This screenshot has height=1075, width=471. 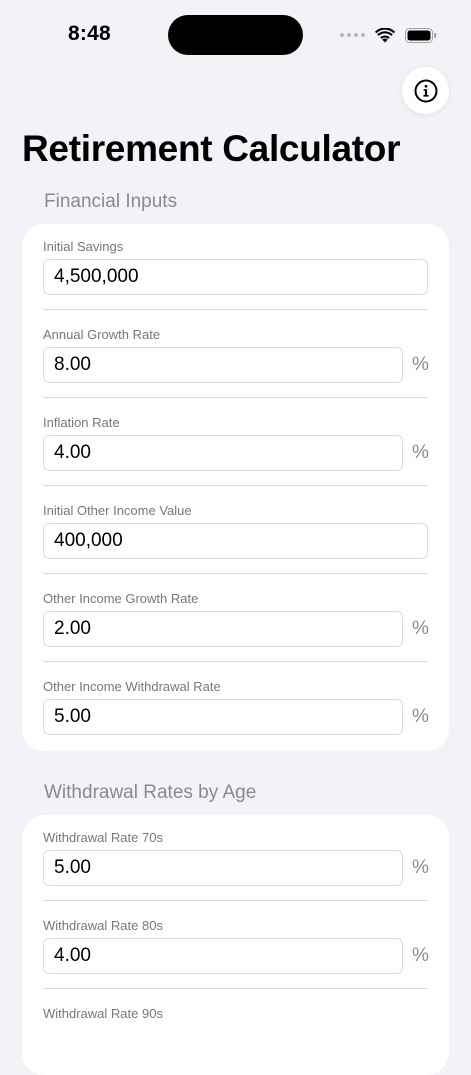 I want to click on field-label: Inflation Rate, so click(x=81, y=422).